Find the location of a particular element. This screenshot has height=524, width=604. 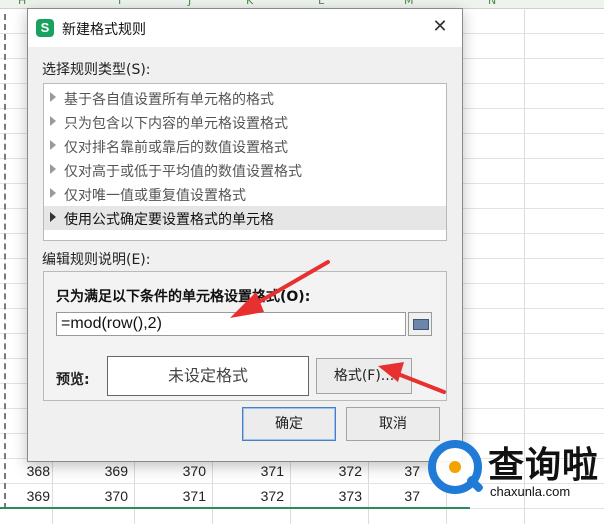

formula-input is located at coordinates (231, 324).